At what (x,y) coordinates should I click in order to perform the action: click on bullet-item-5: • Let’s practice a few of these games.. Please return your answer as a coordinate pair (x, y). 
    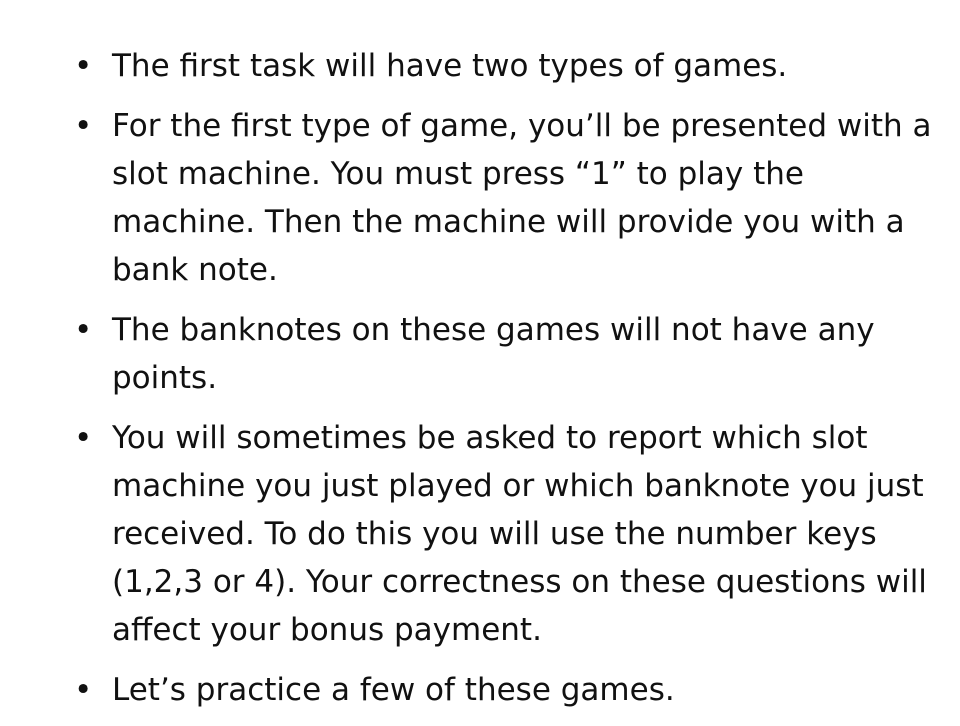
    Looking at the image, I should click on (502, 690).